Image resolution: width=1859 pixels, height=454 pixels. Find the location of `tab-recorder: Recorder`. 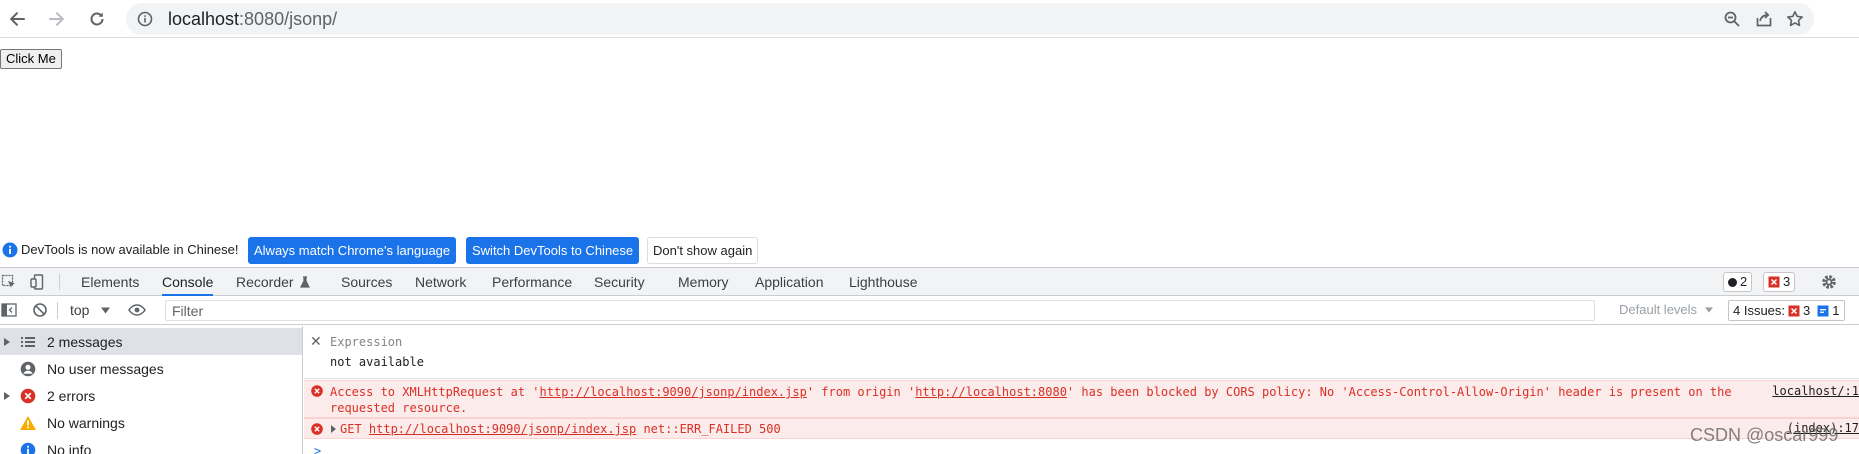

tab-recorder: Recorder is located at coordinates (273, 282).